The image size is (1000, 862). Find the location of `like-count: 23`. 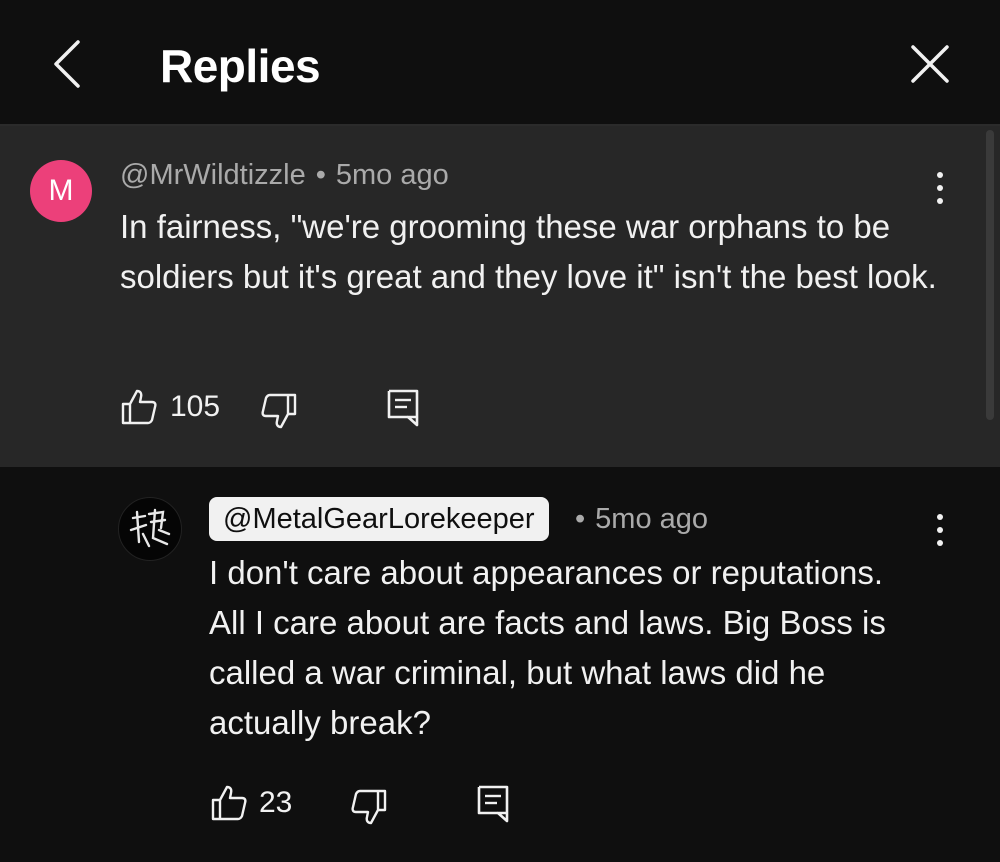

like-count: 23 is located at coordinates (276, 802).